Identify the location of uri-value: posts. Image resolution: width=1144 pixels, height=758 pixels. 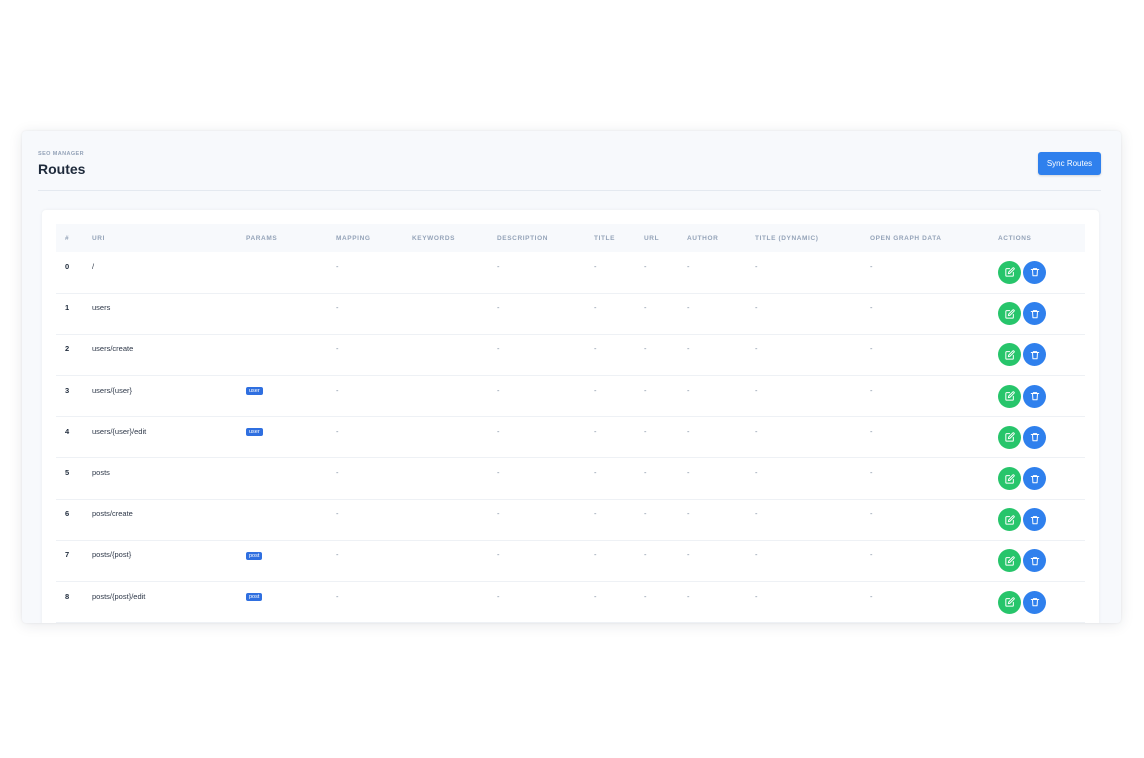
(101, 473).